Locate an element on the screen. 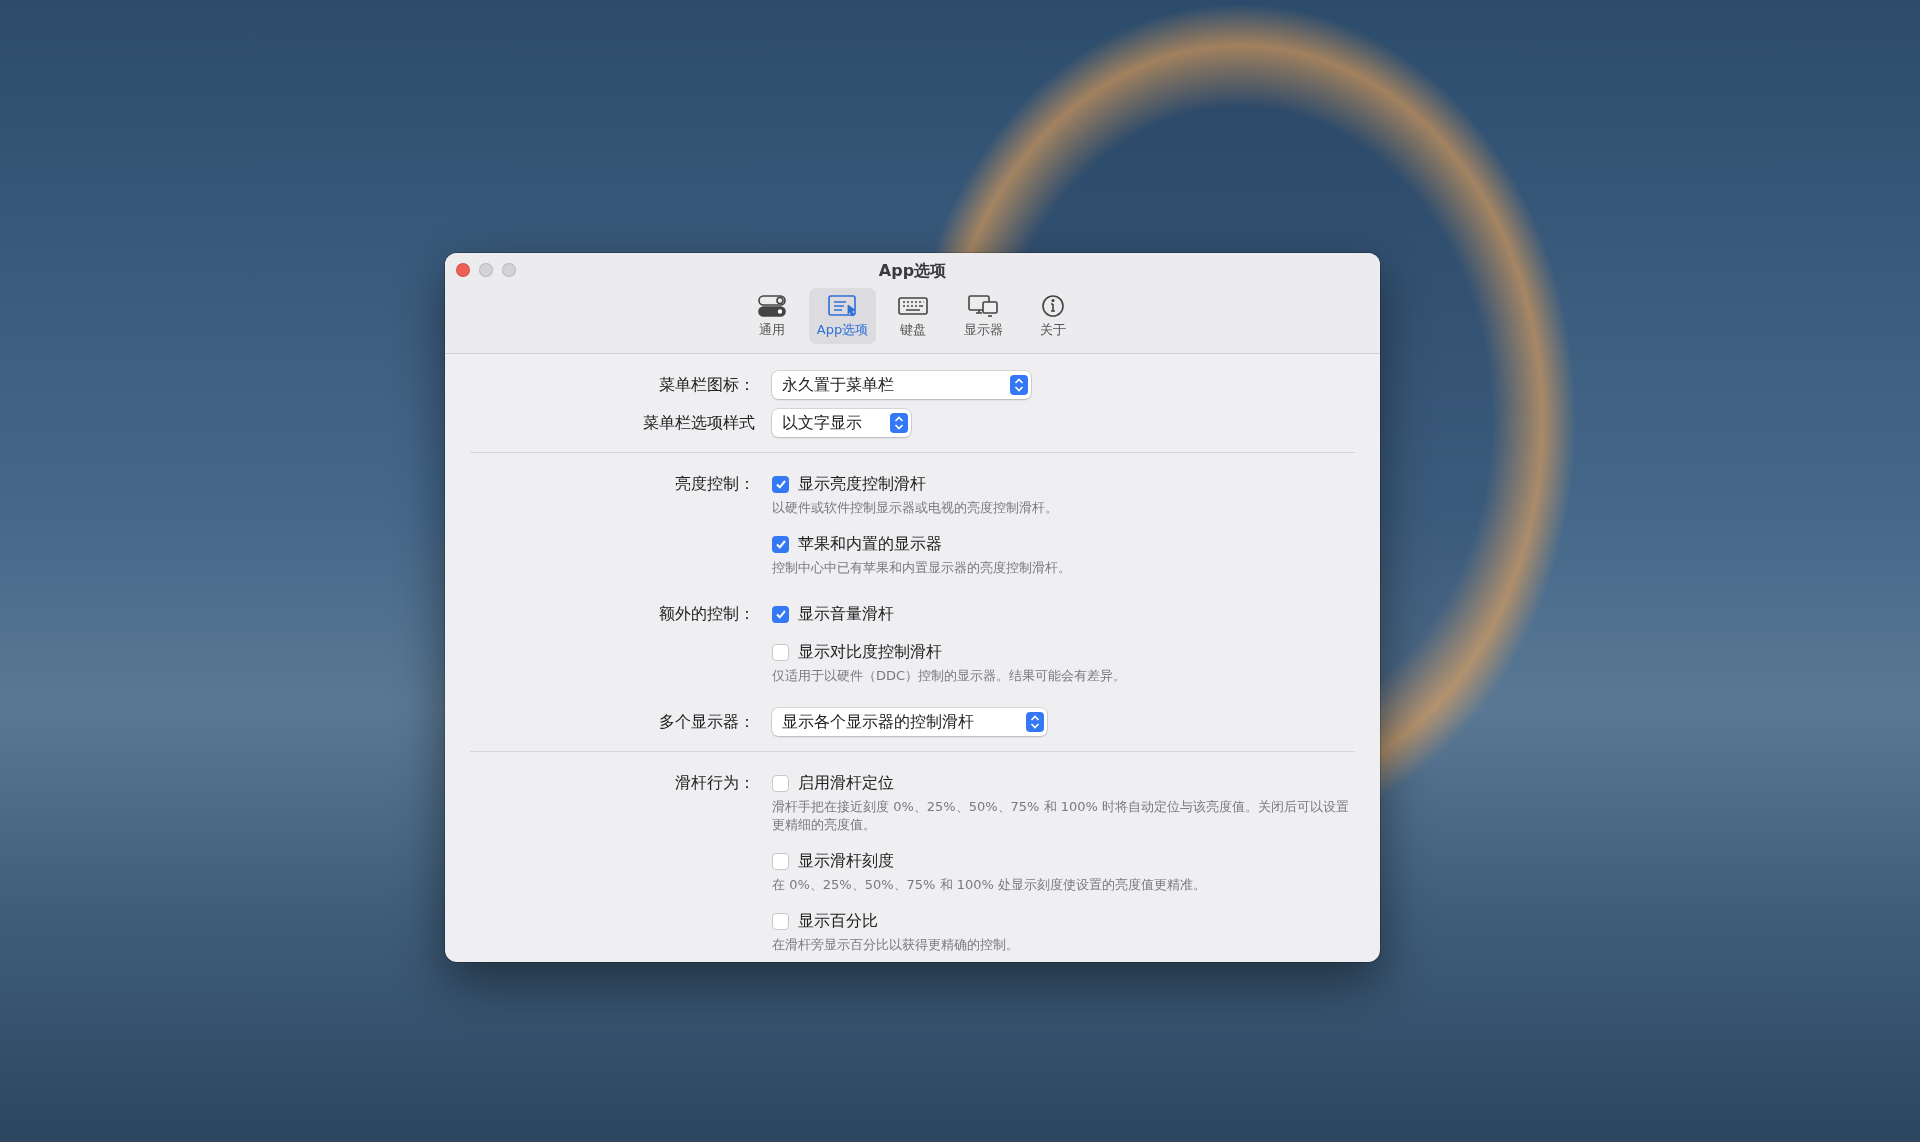 The image size is (1920, 1142). checkbox-option: 显示音量滑杆 is located at coordinates (1063, 614).